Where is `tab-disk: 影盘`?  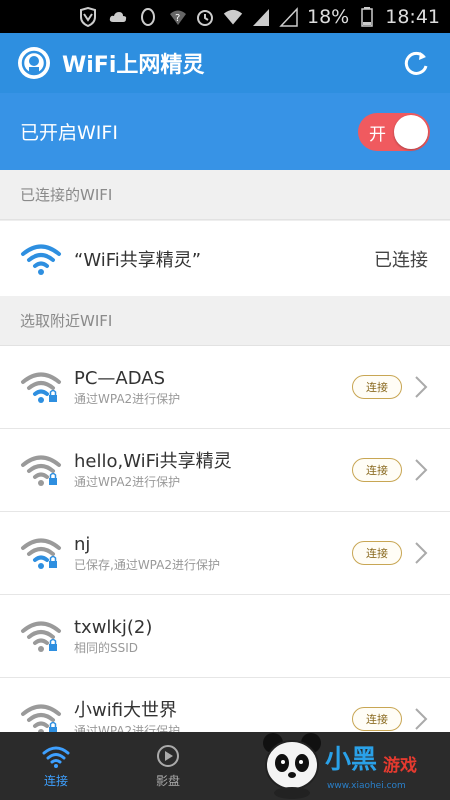 tab-disk: 影盘 is located at coordinates (168, 766).